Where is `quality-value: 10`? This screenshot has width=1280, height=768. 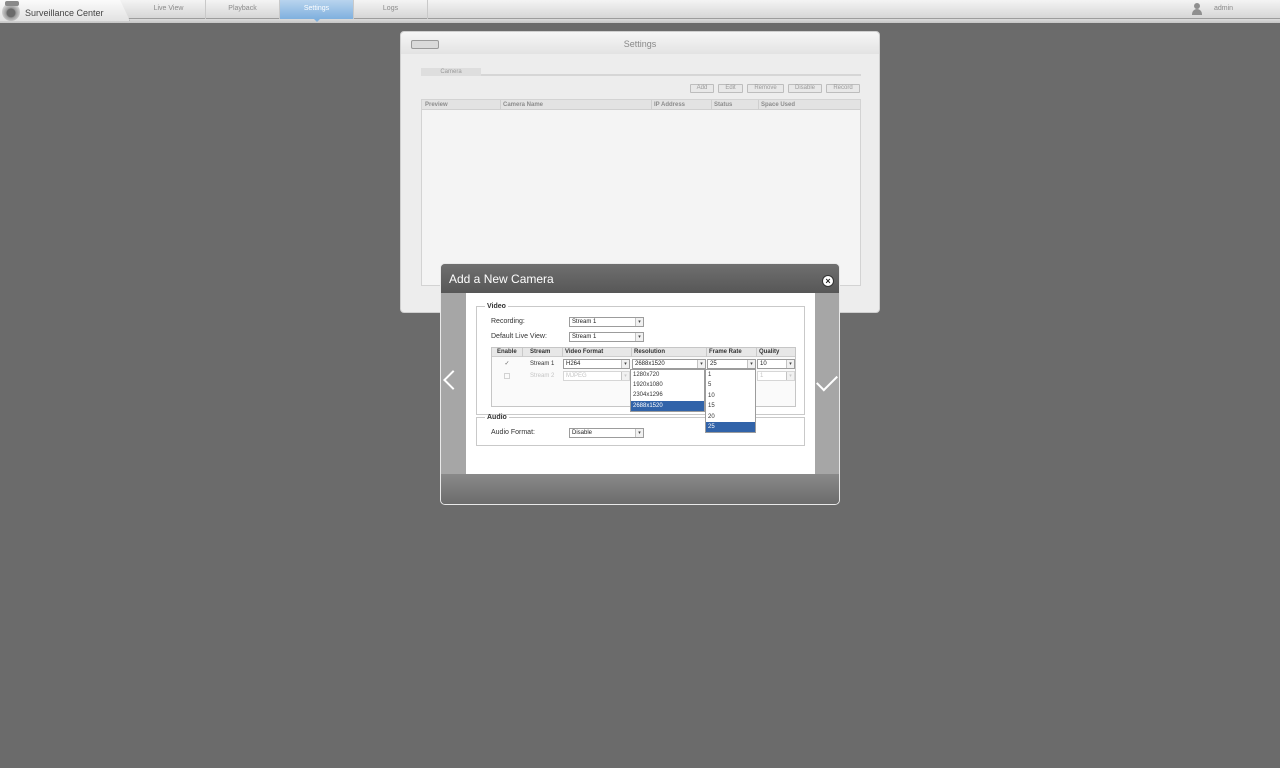 quality-value: 10 is located at coordinates (763, 364).